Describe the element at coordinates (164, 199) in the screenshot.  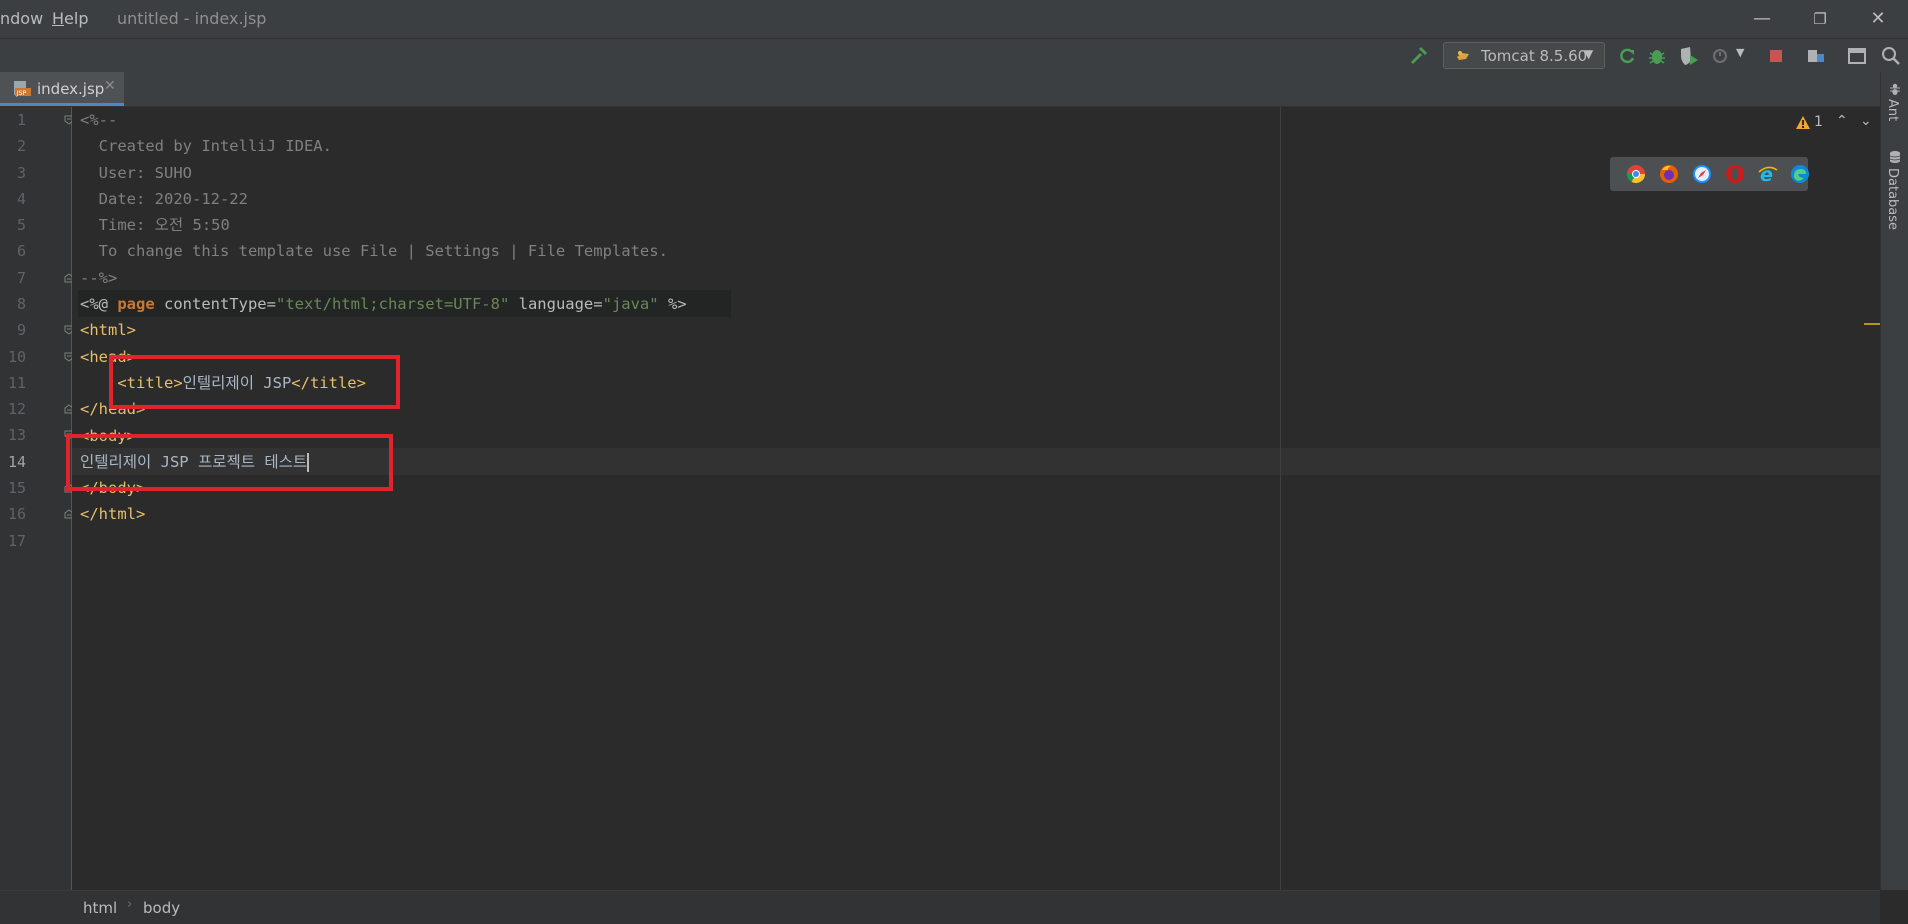
I see `code-line-4: Date: 2020-12-22` at that location.